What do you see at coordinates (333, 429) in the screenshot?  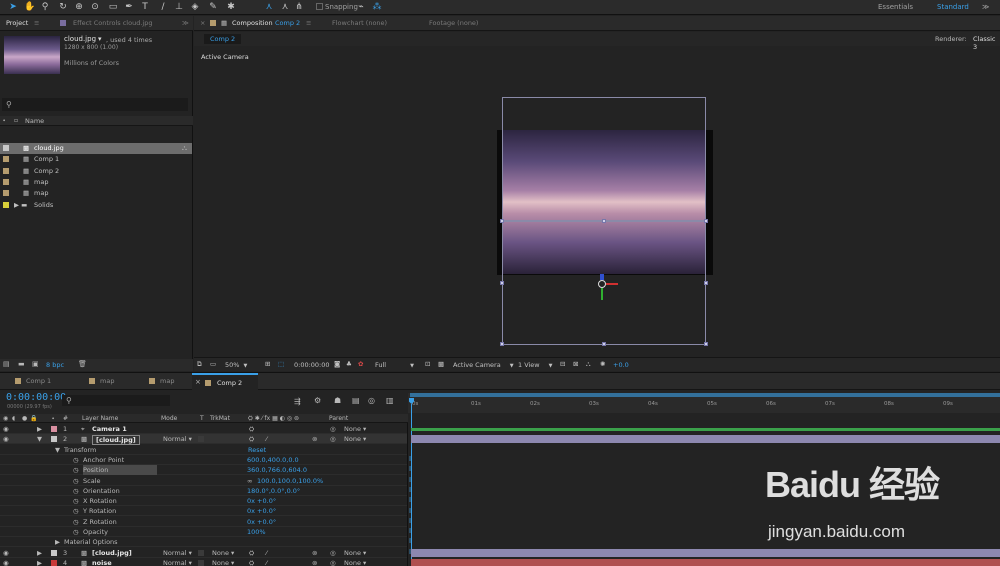 I see `parent-pickwhip-icon: ◎` at bounding box center [333, 429].